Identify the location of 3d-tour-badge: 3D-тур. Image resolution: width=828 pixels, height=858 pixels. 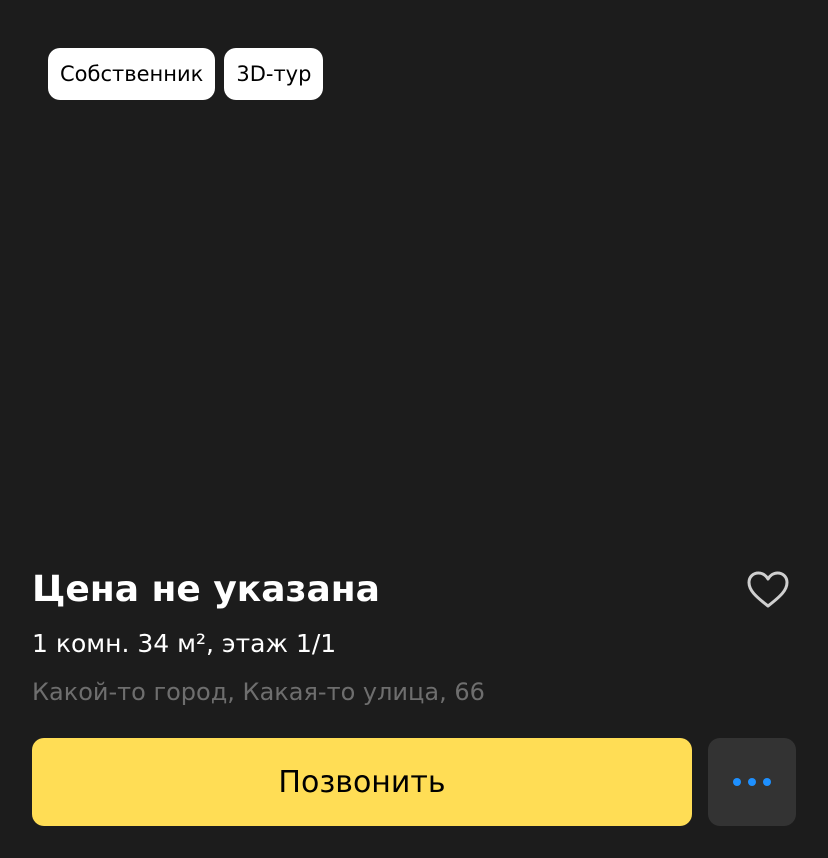
(274, 74).